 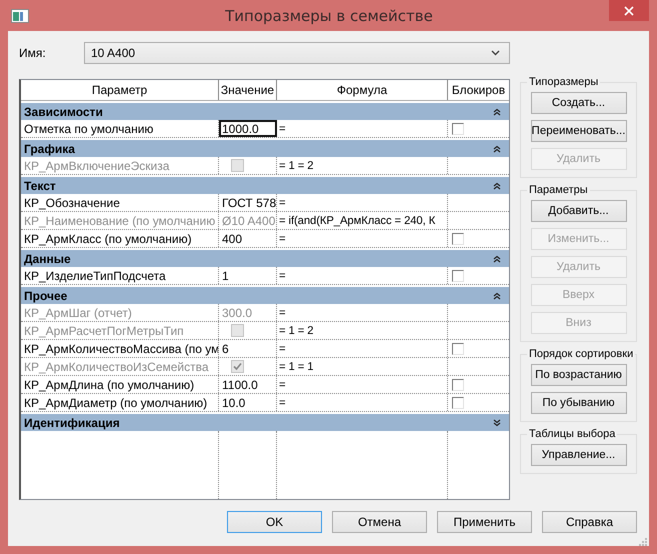 What do you see at coordinates (362, 220) in the screenshot?
I see `formula-cell: = if(and(КР_АрмКласс = 240, К` at bounding box center [362, 220].